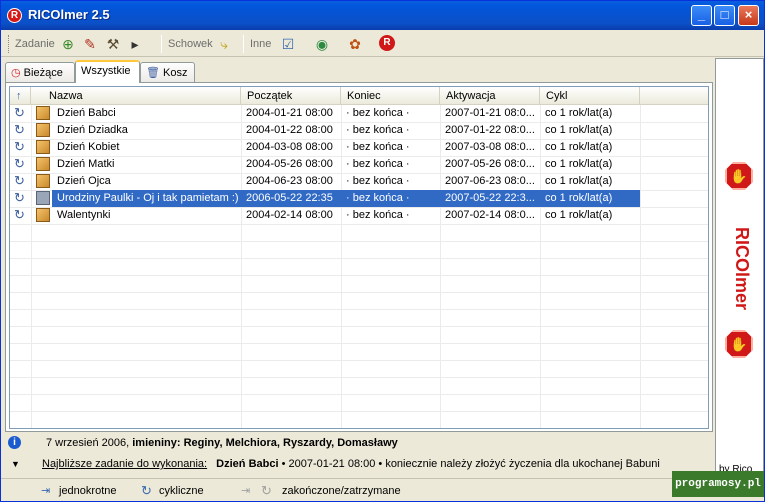 The height and width of the screenshot is (502, 765). Describe the element at coordinates (15, 464) in the screenshot. I see `dropdown-arrow-icon: ▼` at that location.